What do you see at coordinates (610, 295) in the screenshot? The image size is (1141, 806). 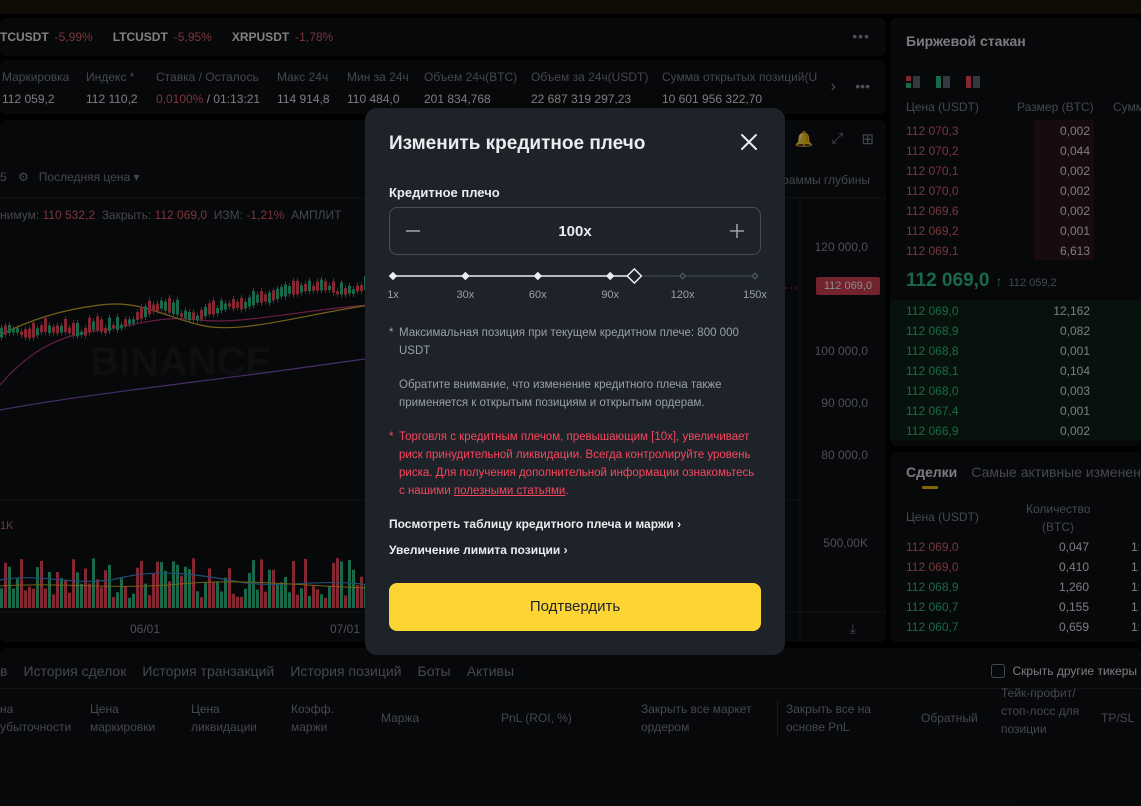 I see `slider-tick-label: 90x` at bounding box center [610, 295].